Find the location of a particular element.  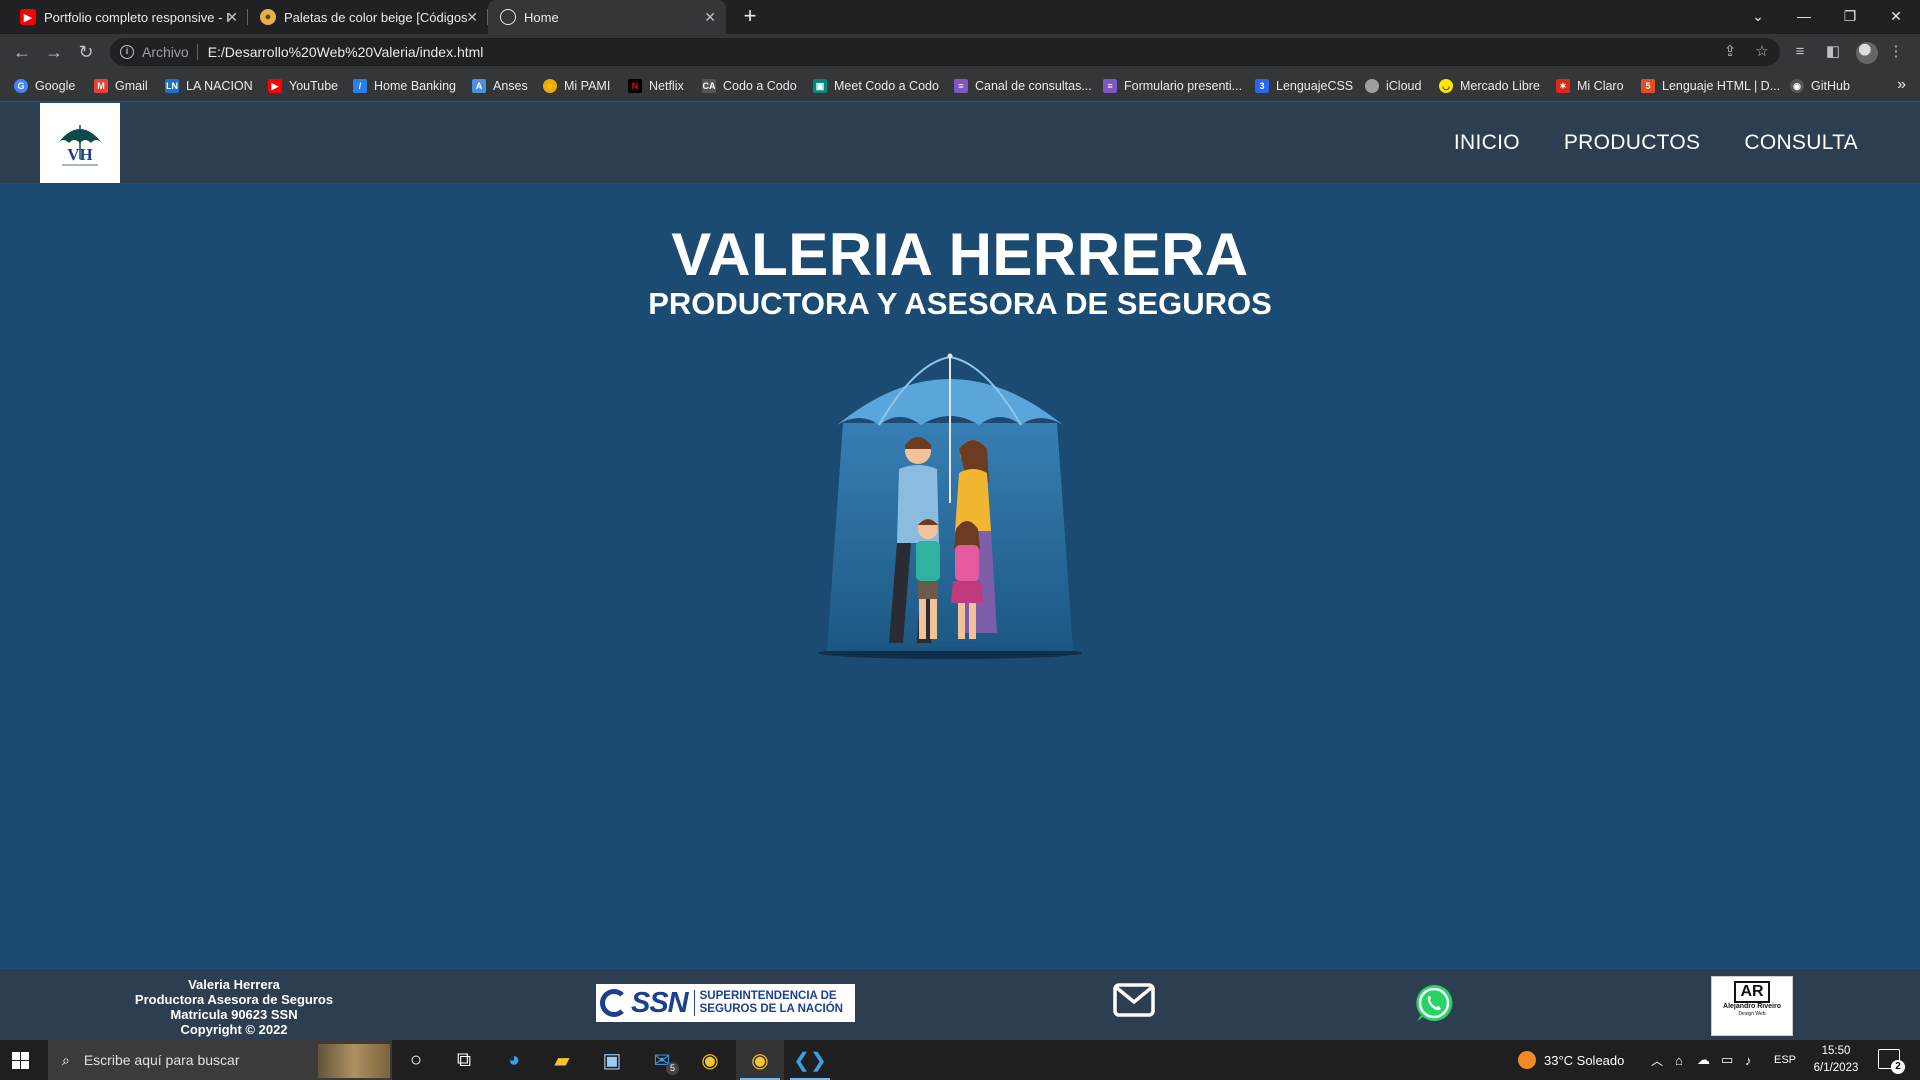

mail-icon is located at coordinates (1134, 1000).